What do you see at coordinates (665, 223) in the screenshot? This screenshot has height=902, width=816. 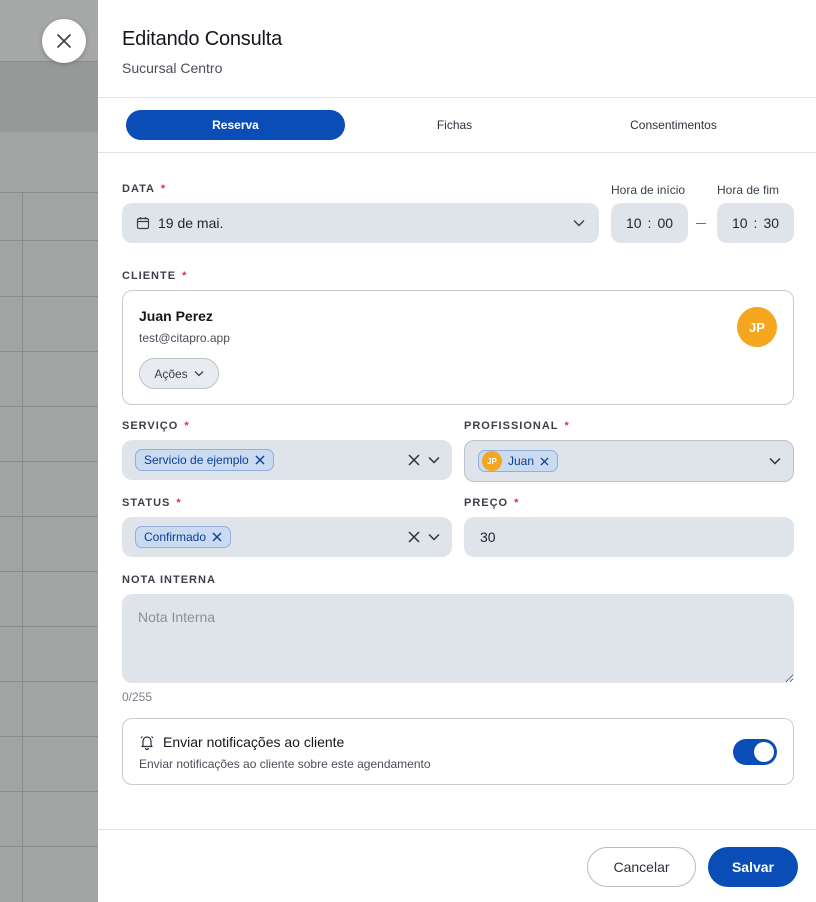 I see `start-minute: 00` at bounding box center [665, 223].